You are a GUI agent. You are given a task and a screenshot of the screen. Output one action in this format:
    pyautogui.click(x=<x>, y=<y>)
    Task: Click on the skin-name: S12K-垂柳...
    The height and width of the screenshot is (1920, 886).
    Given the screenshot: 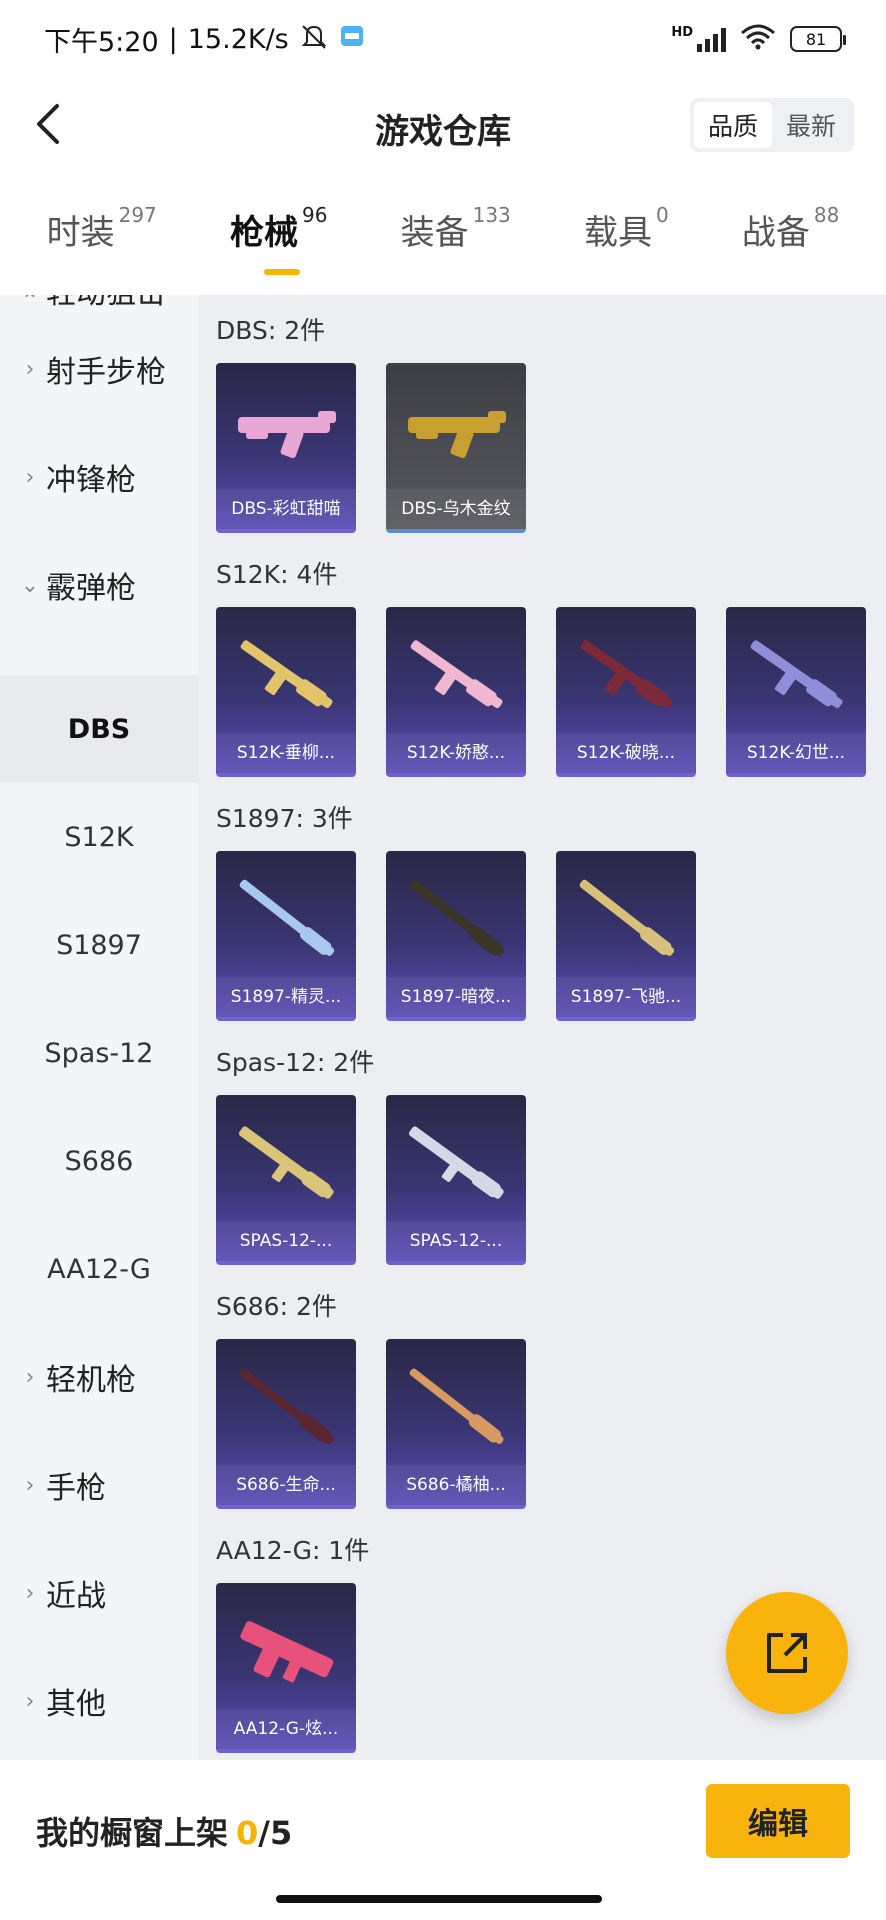 What is the action you would take?
    pyautogui.click(x=286, y=753)
    